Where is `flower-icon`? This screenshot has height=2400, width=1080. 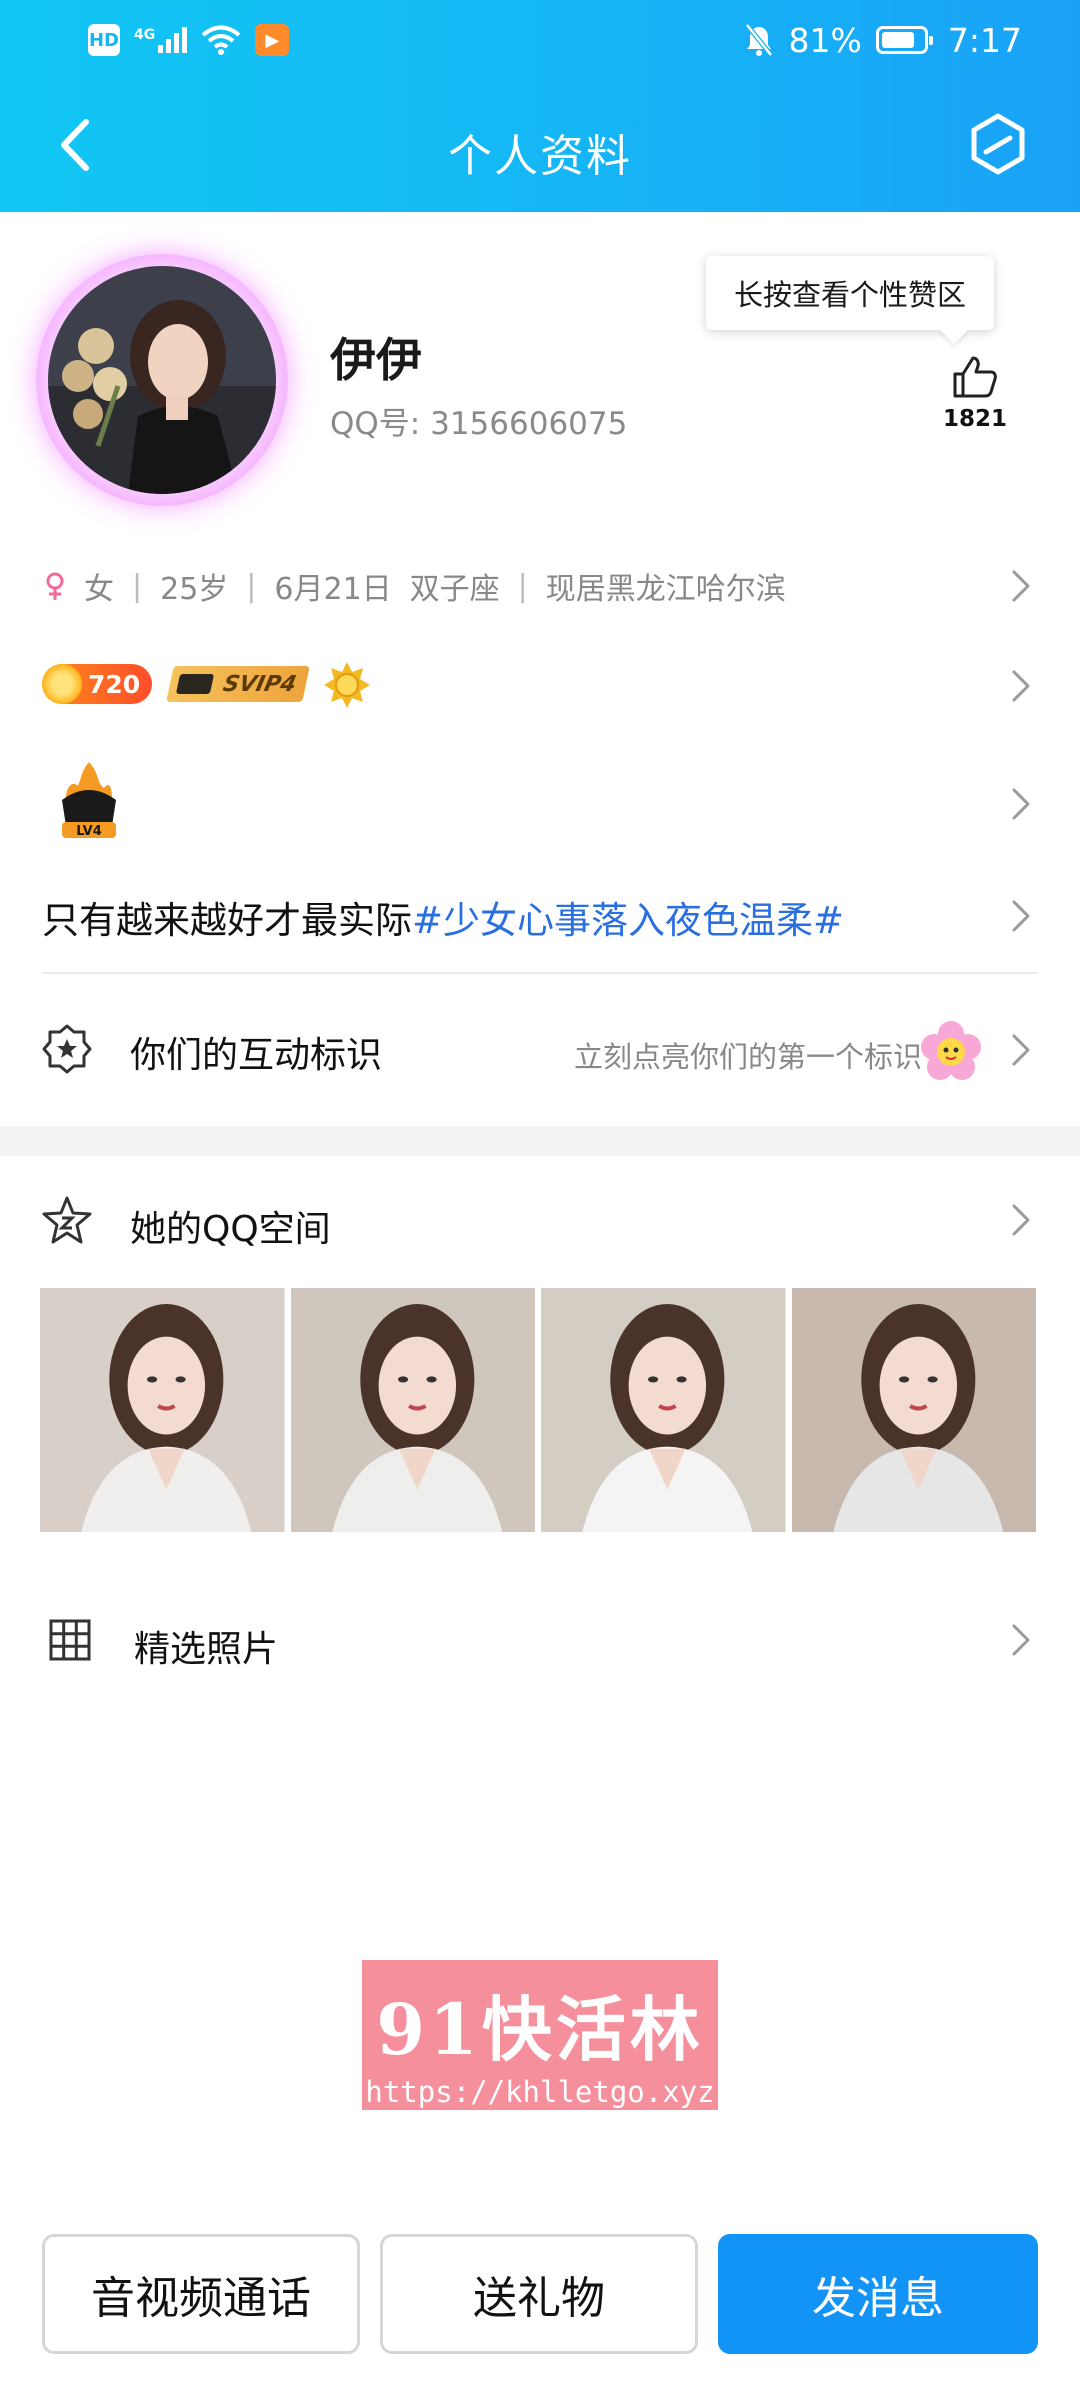 flower-icon is located at coordinates (951, 1050).